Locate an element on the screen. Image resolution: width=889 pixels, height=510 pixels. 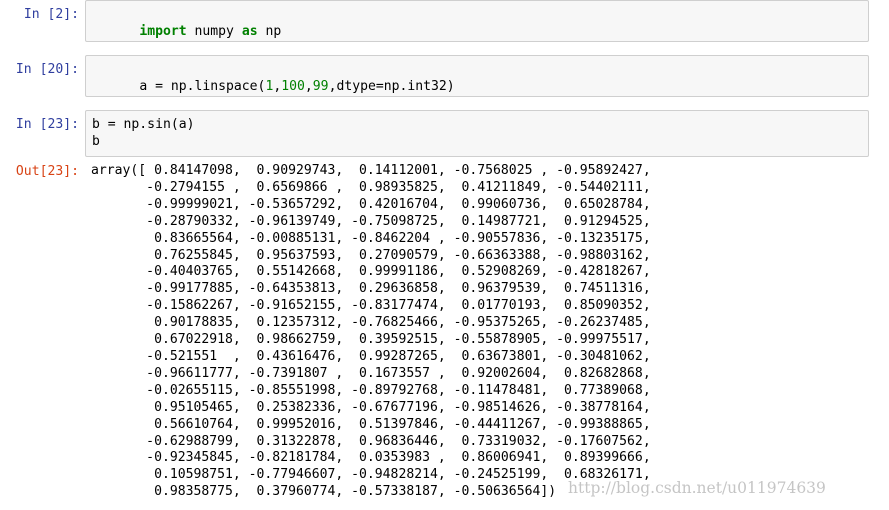
code-line: b is located at coordinates (96, 141).